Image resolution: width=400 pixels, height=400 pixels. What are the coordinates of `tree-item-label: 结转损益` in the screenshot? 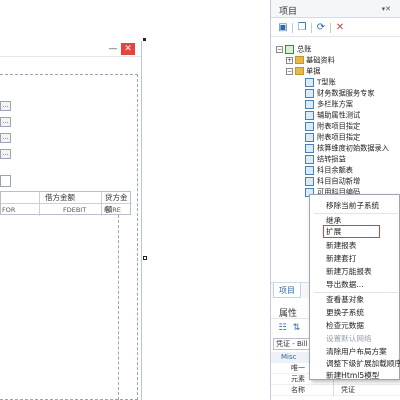 It's located at (331, 159).